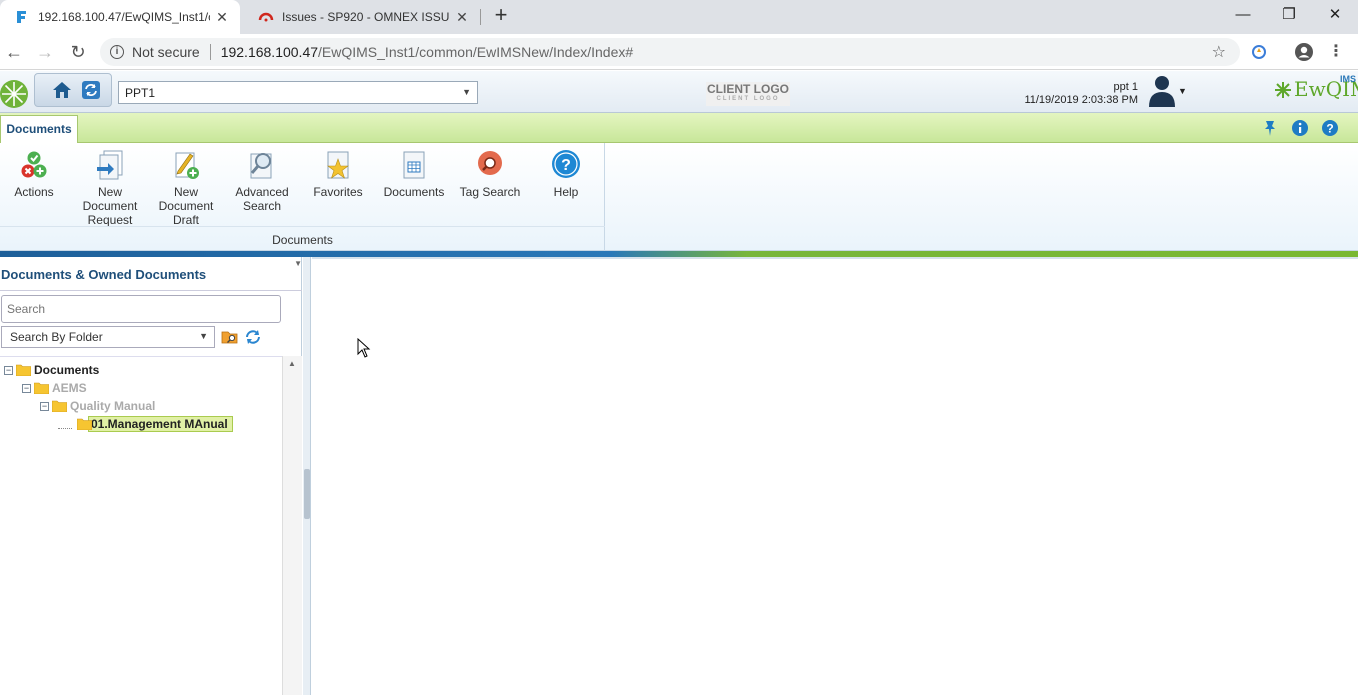 The image size is (1358, 695). Describe the element at coordinates (480, 17) in the screenshot. I see `tab-divider` at that location.